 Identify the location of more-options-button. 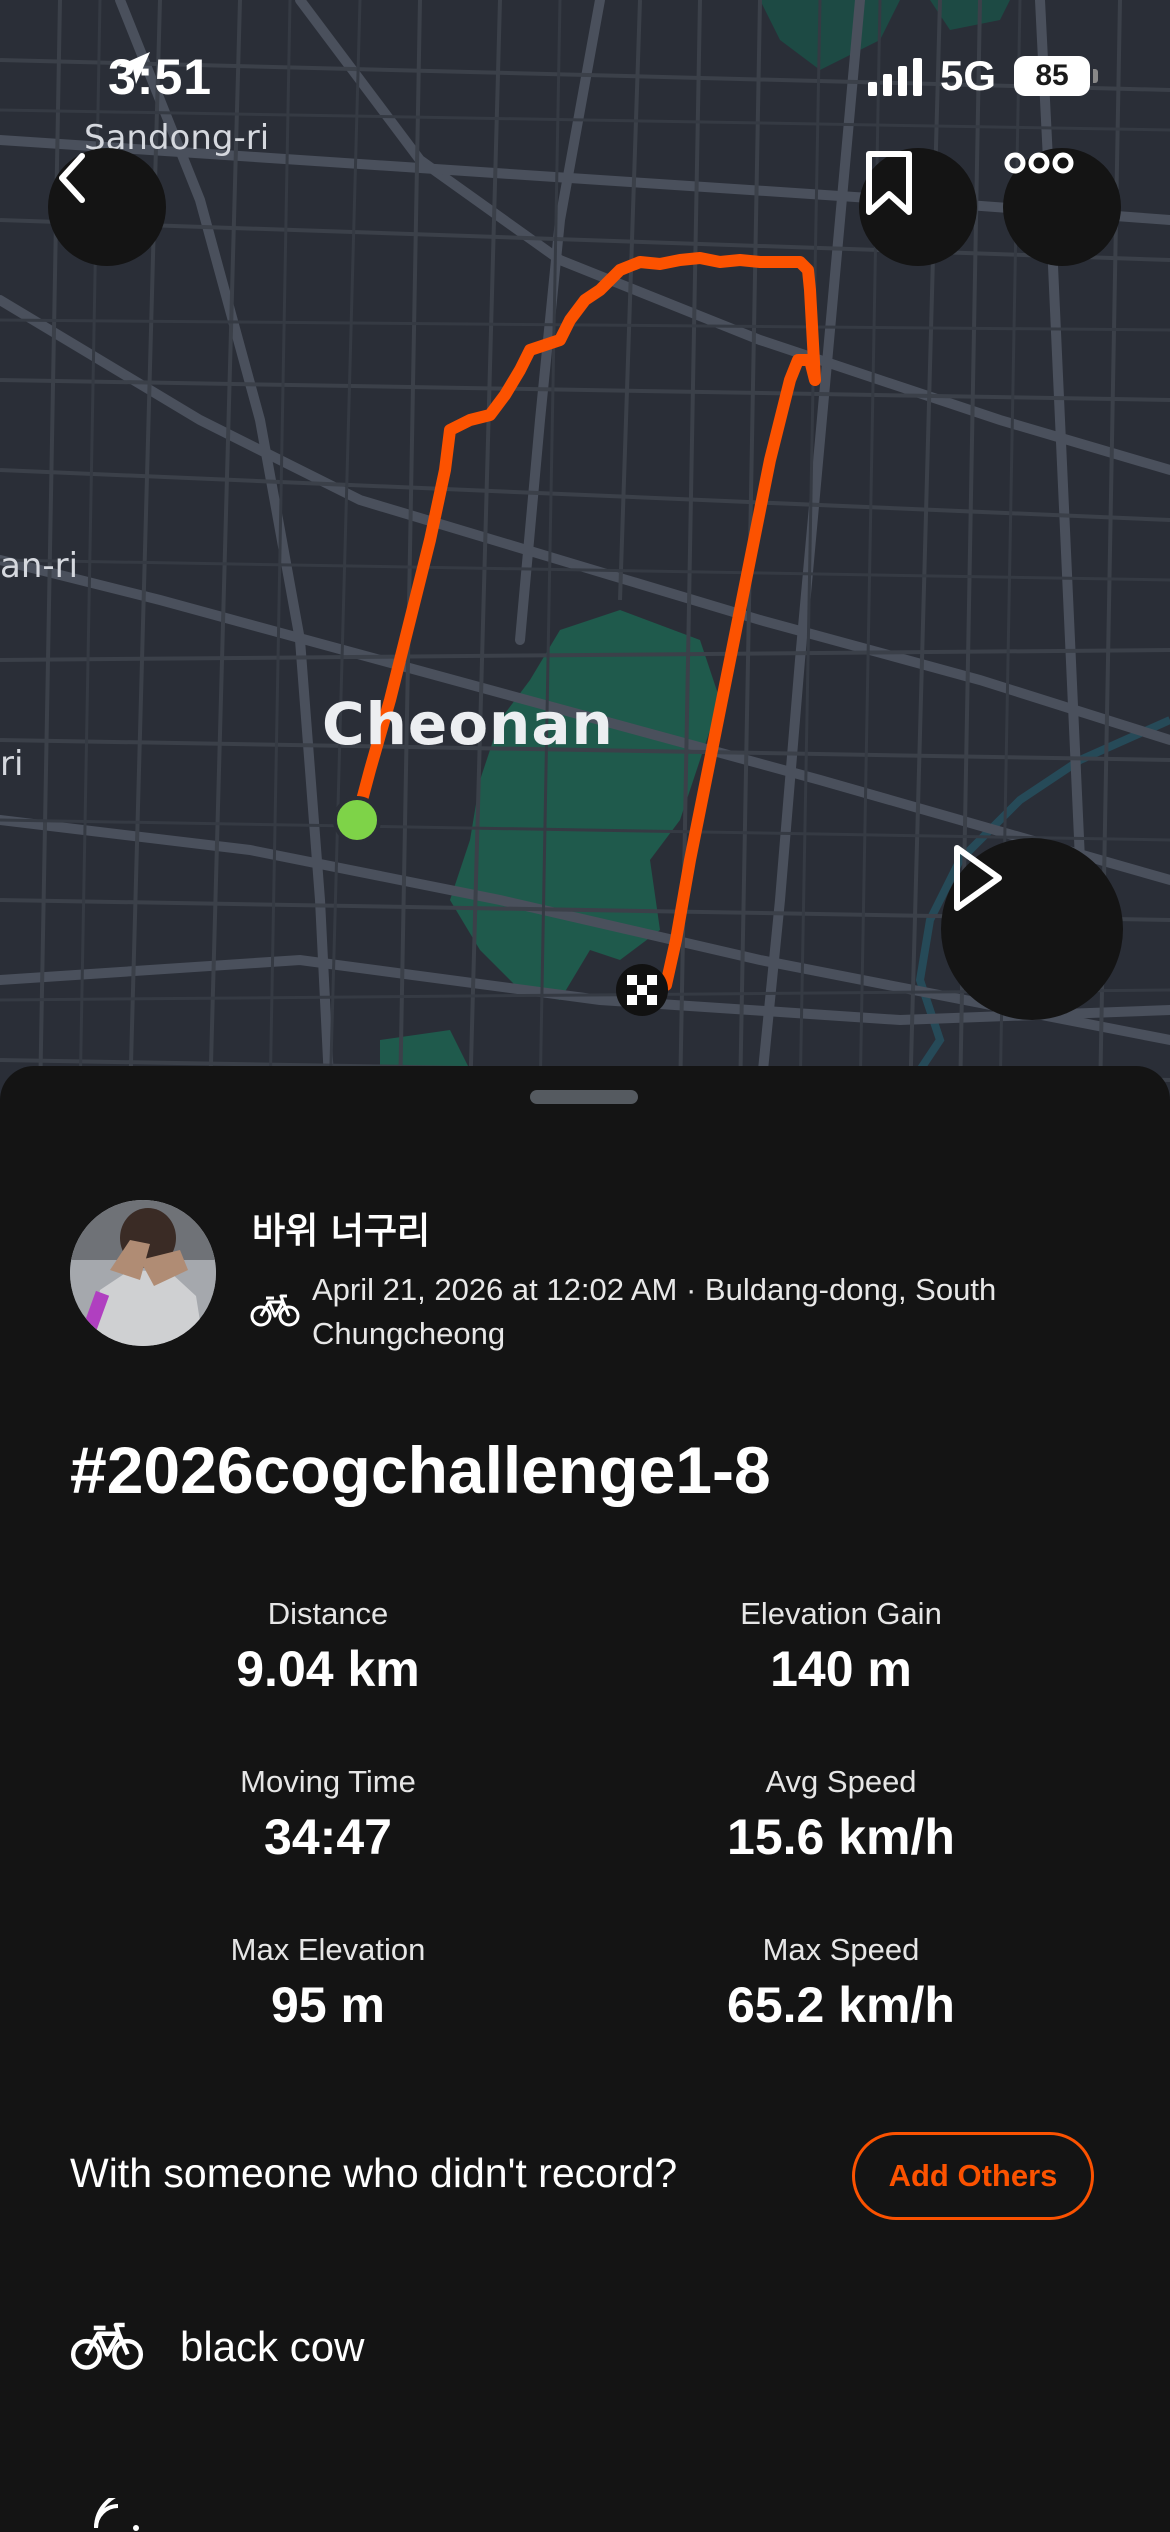
(1062, 207).